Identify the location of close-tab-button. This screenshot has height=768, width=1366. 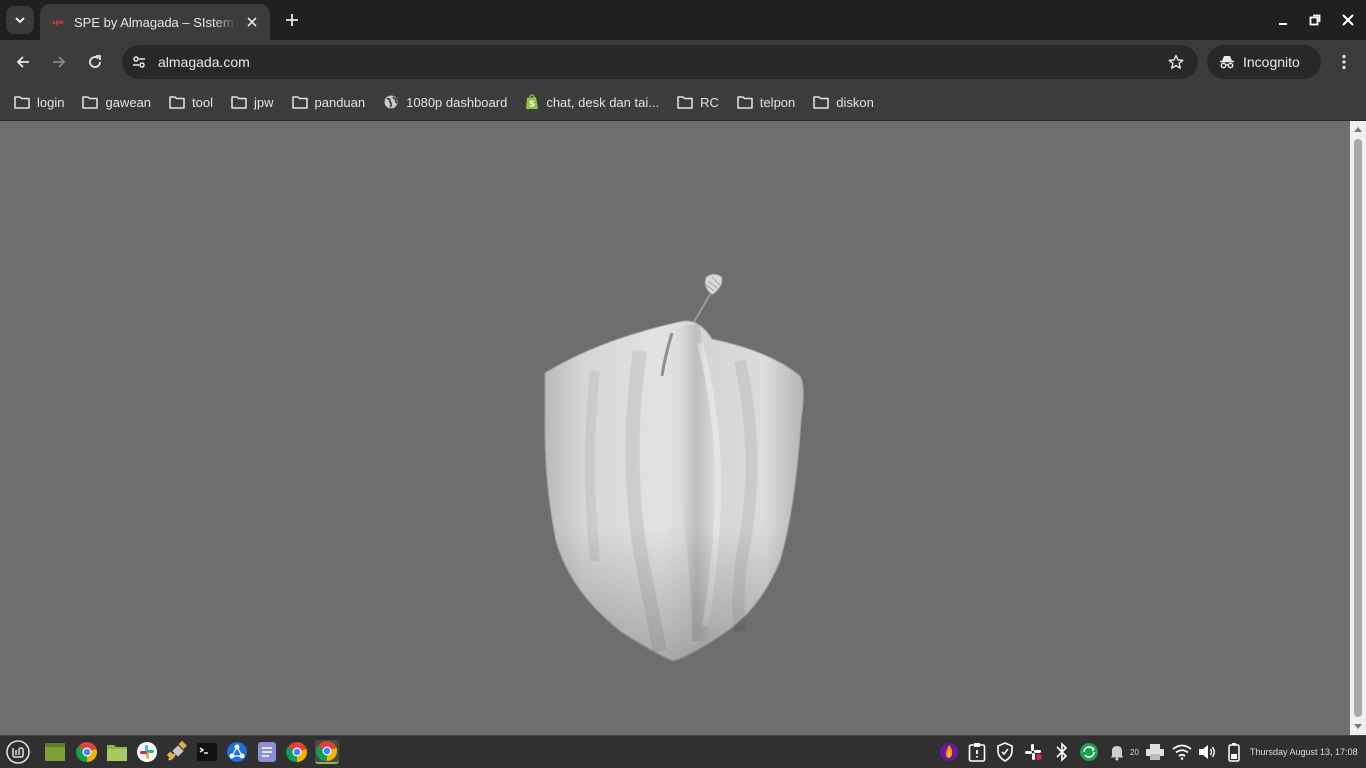
(252, 22).